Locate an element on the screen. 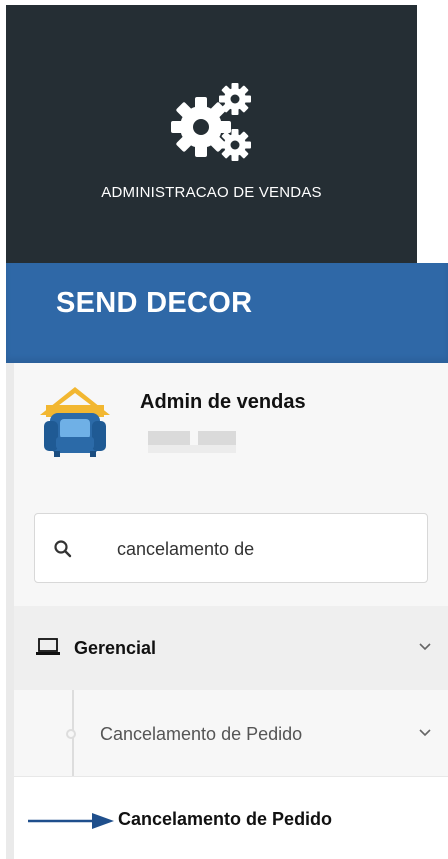  menu-leaf-label: Cancelamento de Pedido is located at coordinates (225, 819).